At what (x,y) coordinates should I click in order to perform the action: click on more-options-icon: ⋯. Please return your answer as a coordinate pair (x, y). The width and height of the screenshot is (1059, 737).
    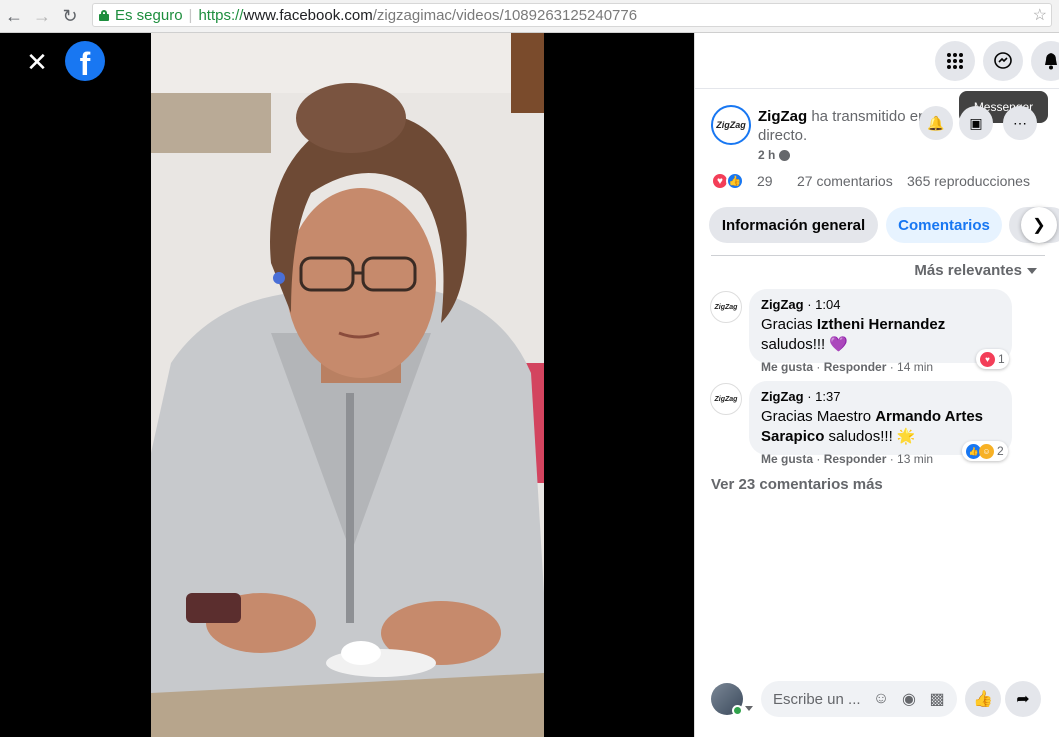
    Looking at the image, I should click on (1020, 123).